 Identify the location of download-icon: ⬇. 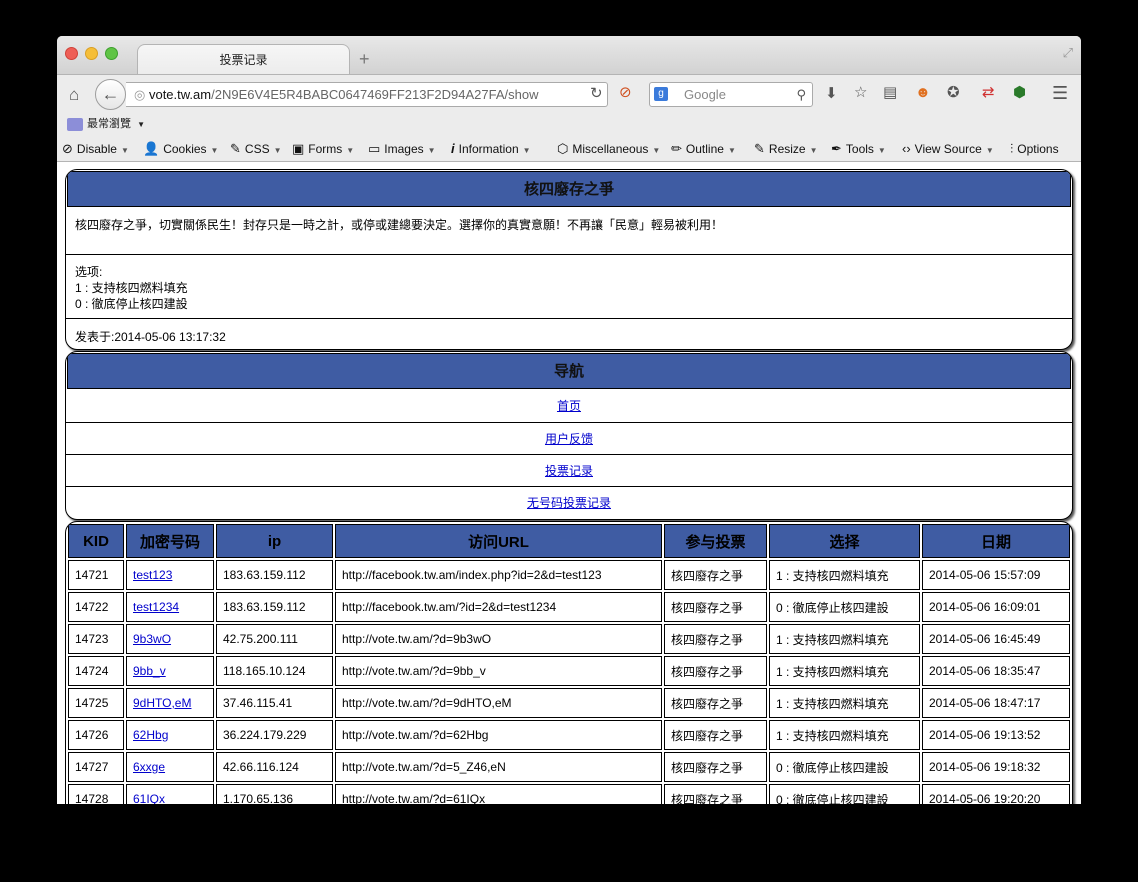
(831, 93).